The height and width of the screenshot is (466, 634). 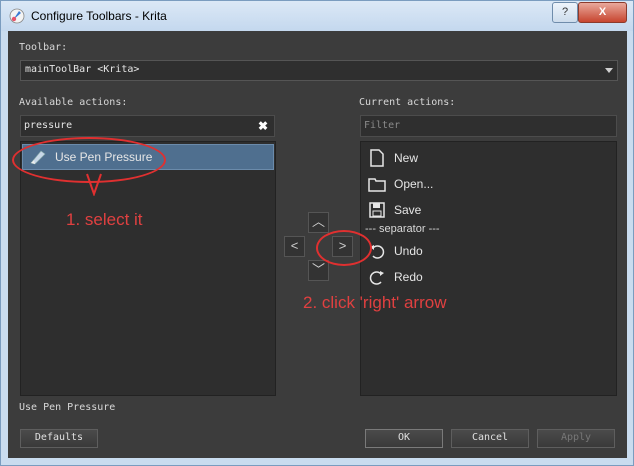 What do you see at coordinates (487, 277) in the screenshot?
I see `list-item-redo: Redo` at bounding box center [487, 277].